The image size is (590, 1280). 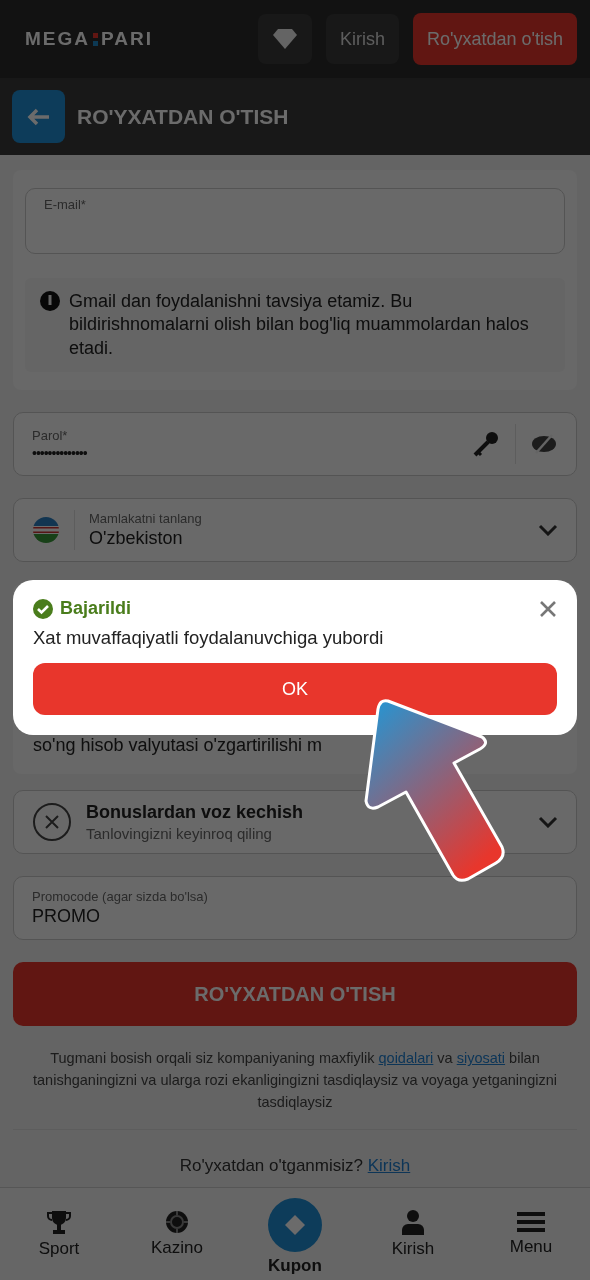 I want to click on nav-tab: Kupon, so click(x=295, y=1234).